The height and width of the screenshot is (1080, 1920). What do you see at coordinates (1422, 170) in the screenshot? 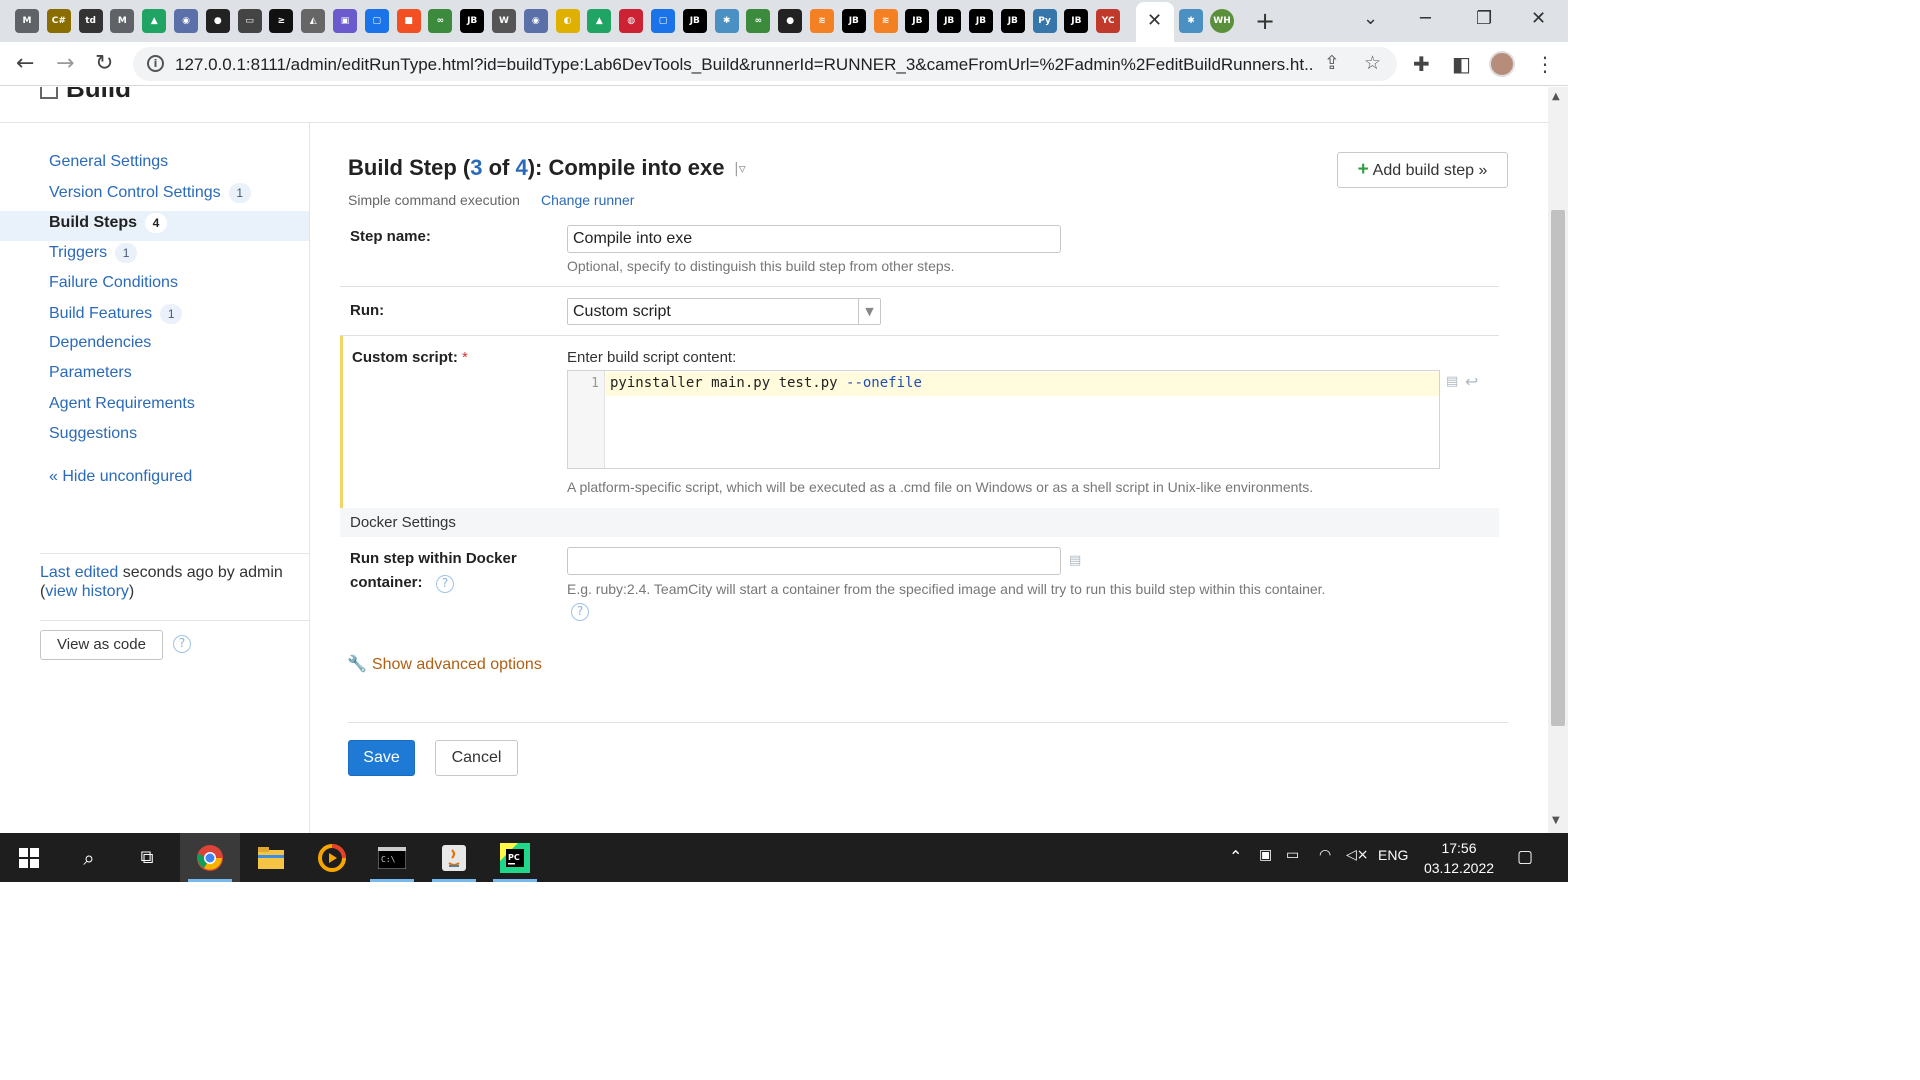
I see `add-build-step-button: + Add build step »` at bounding box center [1422, 170].